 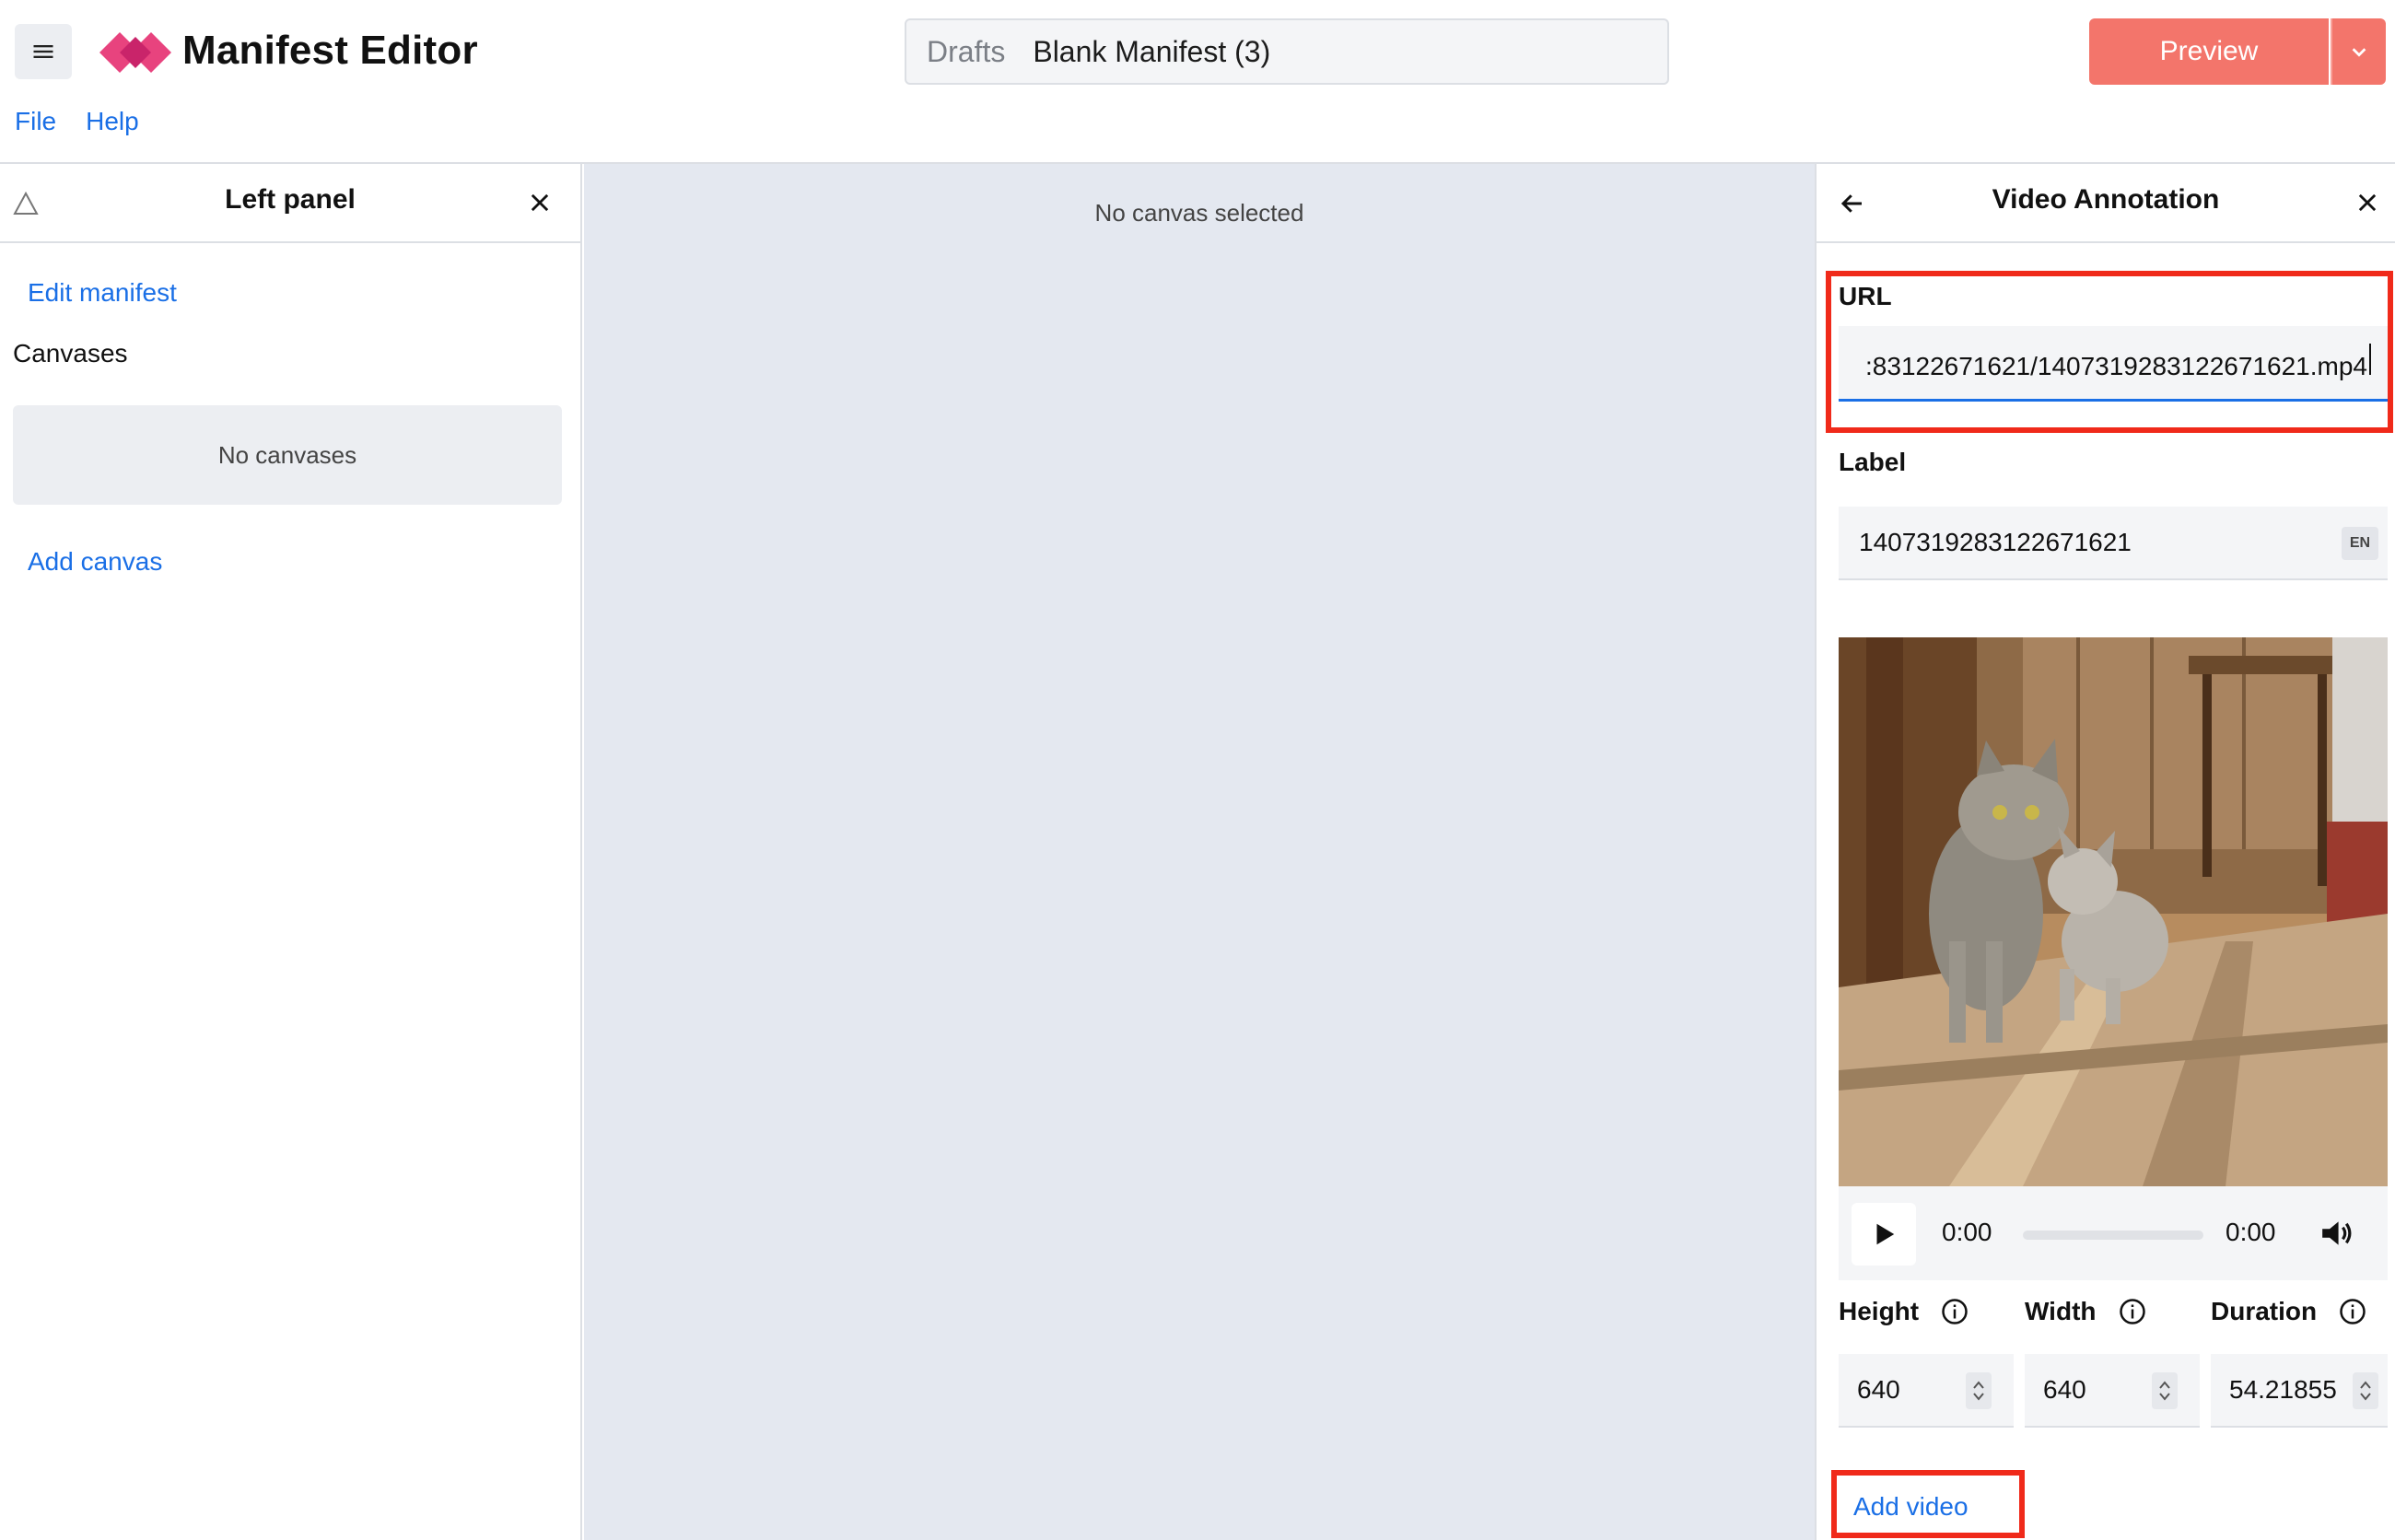 What do you see at coordinates (1995, 542) in the screenshot?
I see `label-value: 1407319283122671621` at bounding box center [1995, 542].